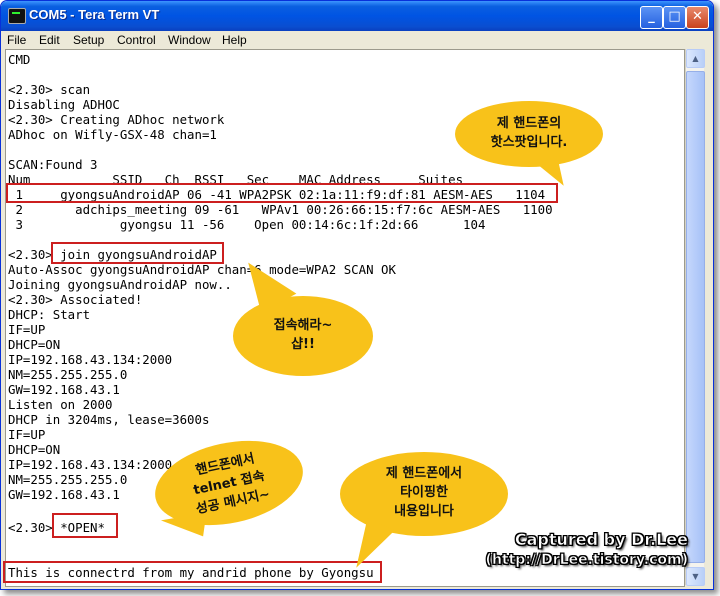  Describe the element at coordinates (88, 40) in the screenshot. I see `menu-setup: Setup` at that location.